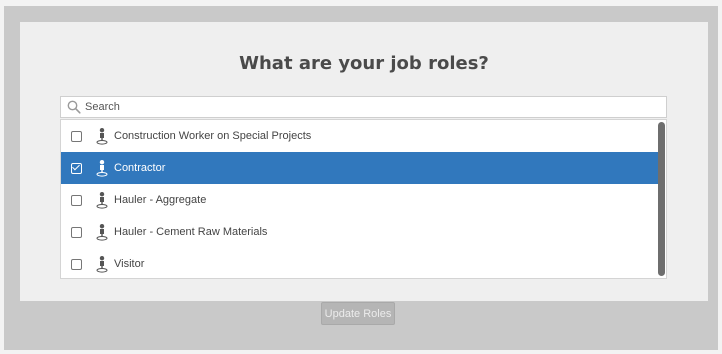 The height and width of the screenshot is (354, 722). What do you see at coordinates (364, 63) in the screenshot?
I see `dialog-title: What are your job roles?` at bounding box center [364, 63].